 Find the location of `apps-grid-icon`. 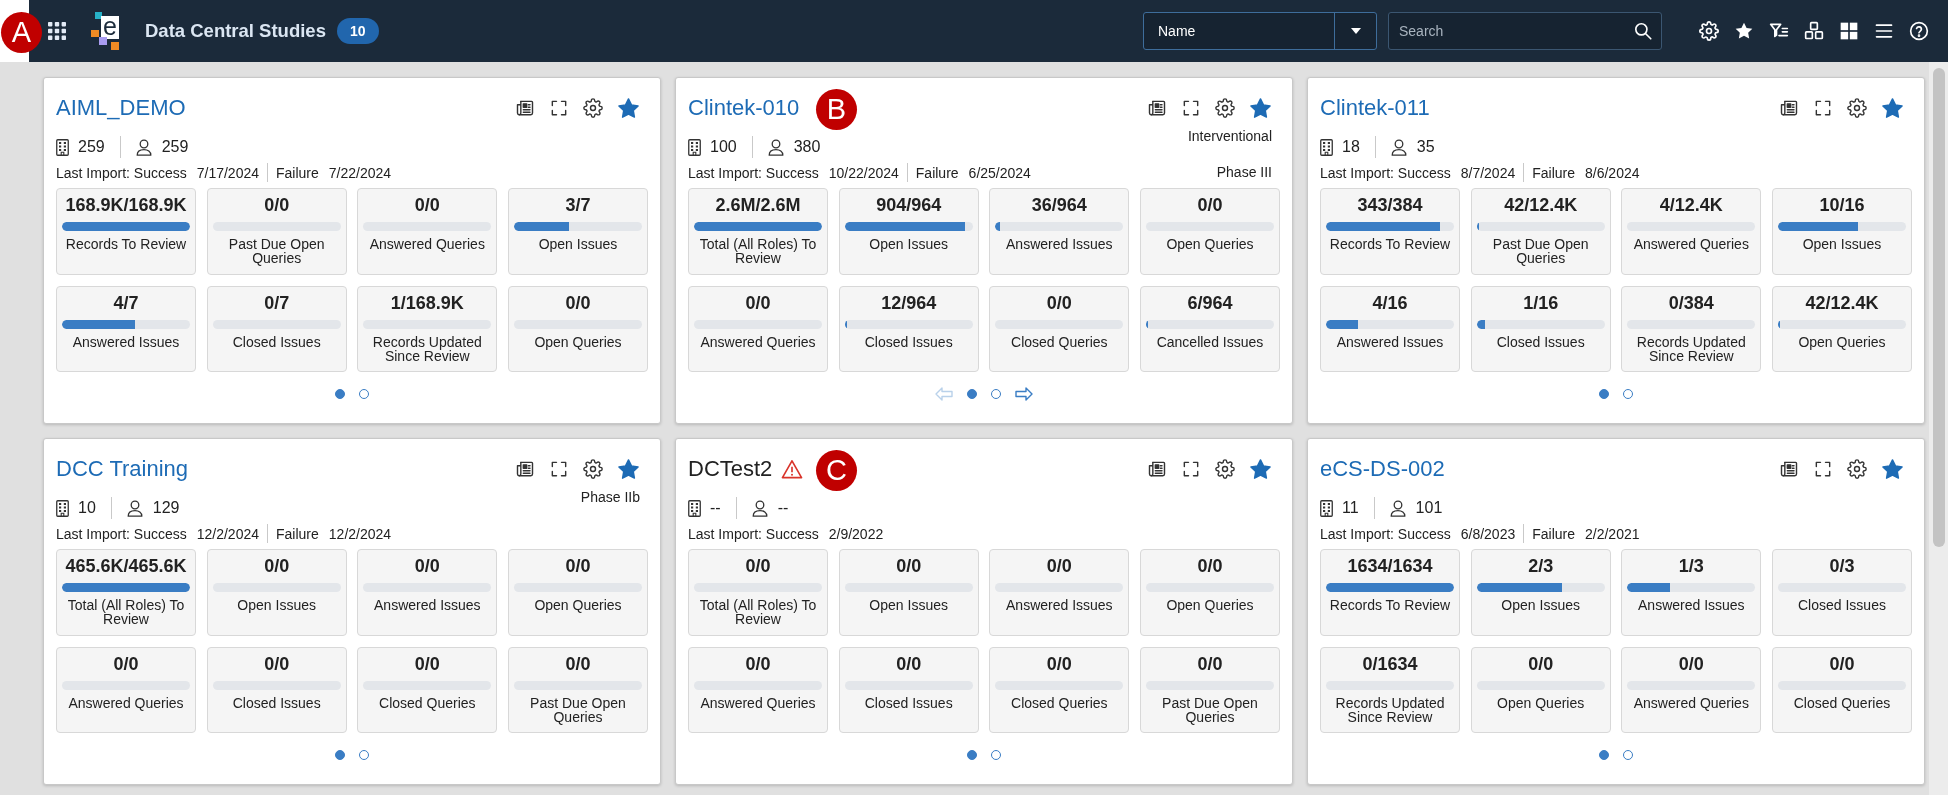

apps-grid-icon is located at coordinates (57, 31).